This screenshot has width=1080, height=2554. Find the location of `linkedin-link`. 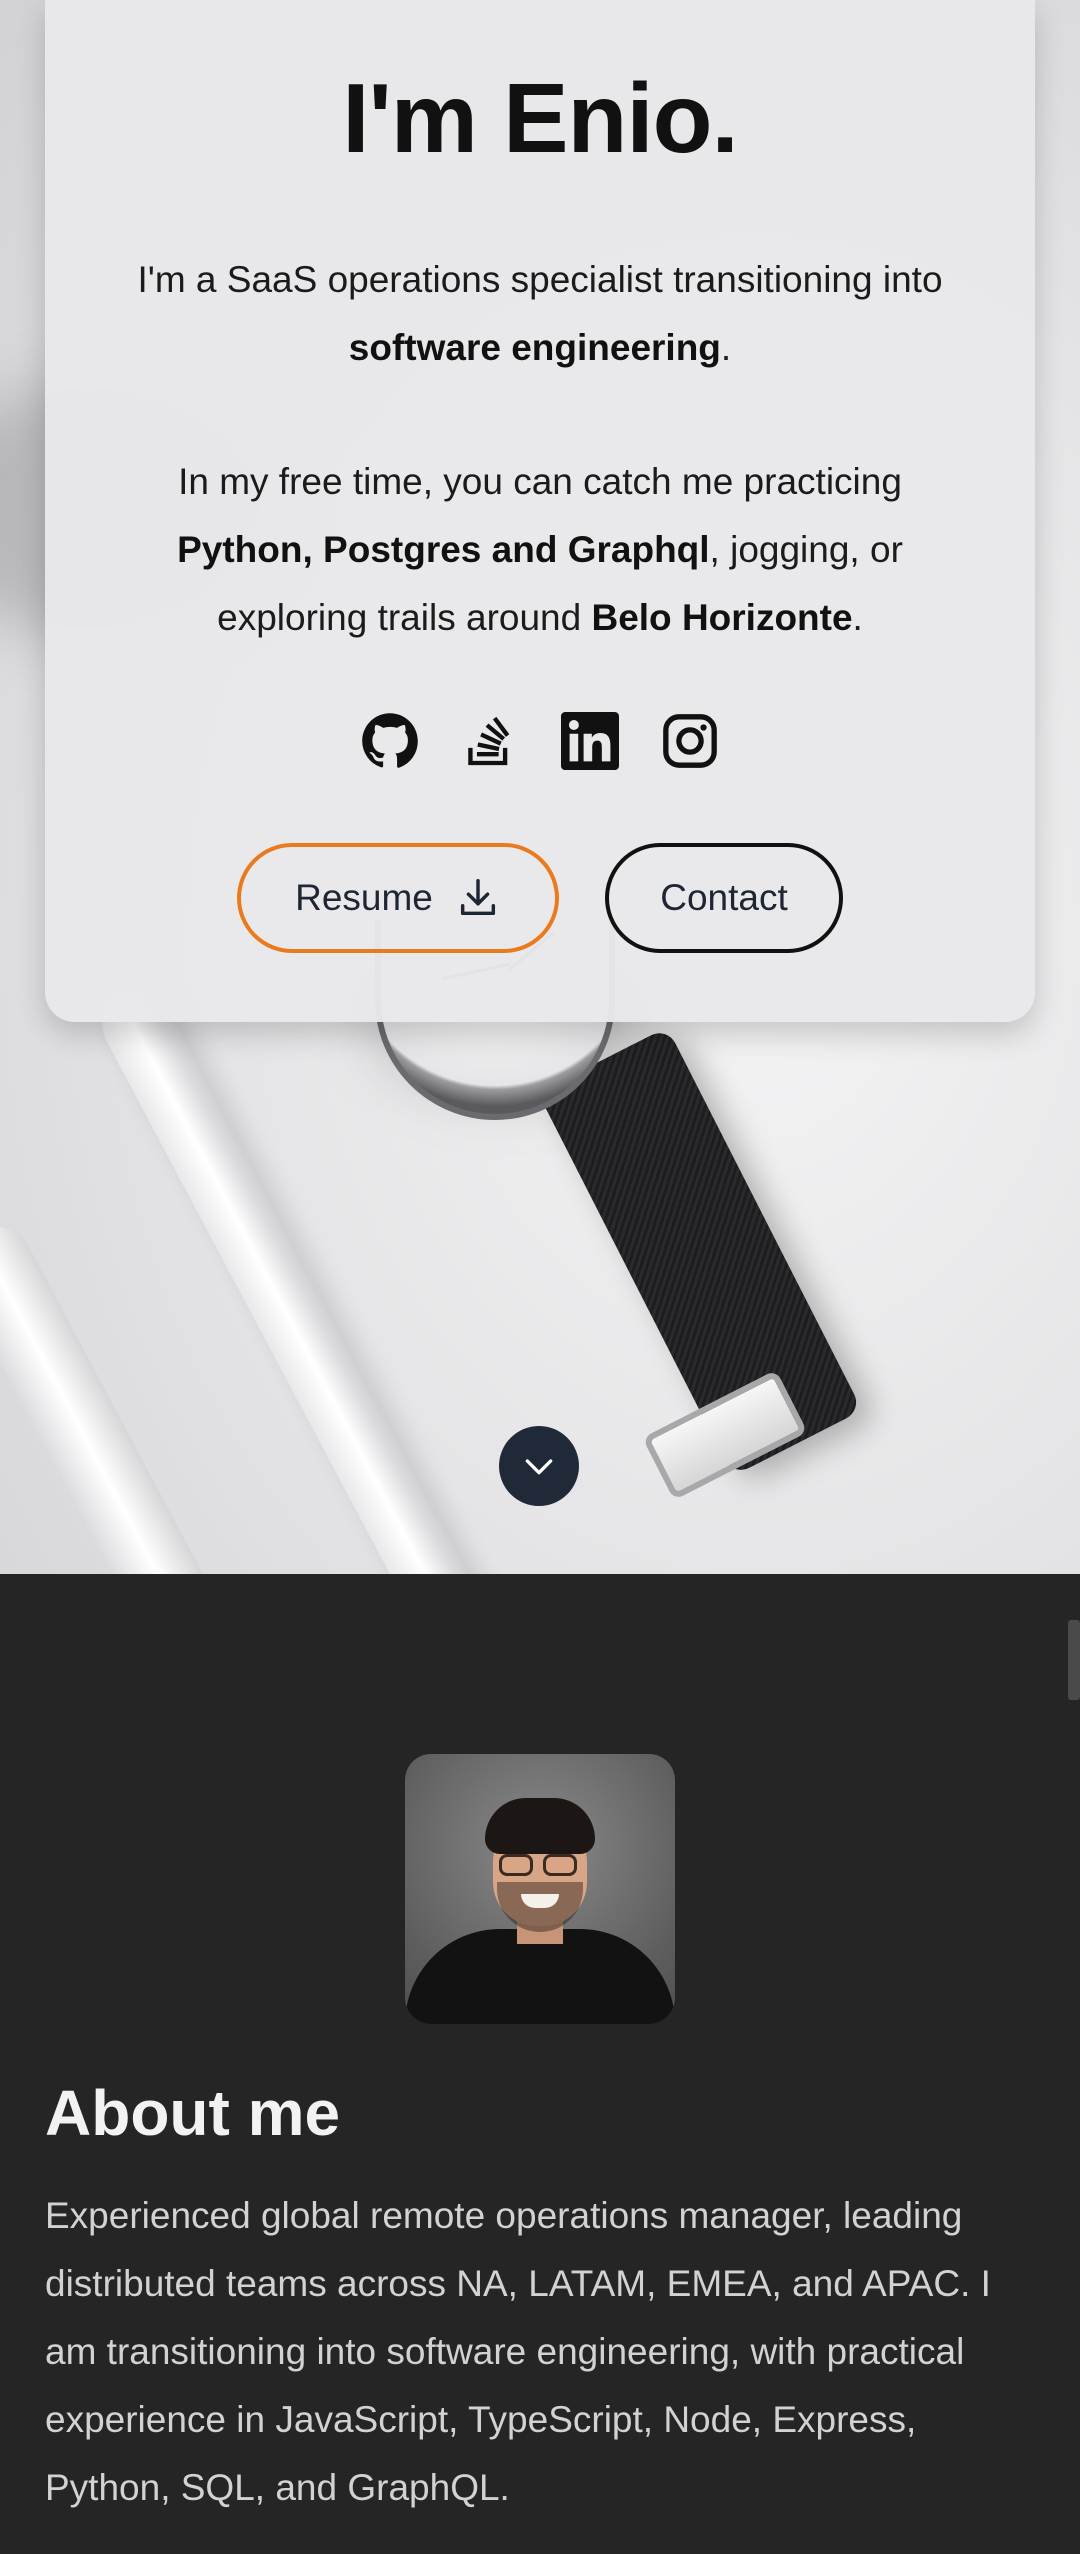

linkedin-link is located at coordinates (590, 741).